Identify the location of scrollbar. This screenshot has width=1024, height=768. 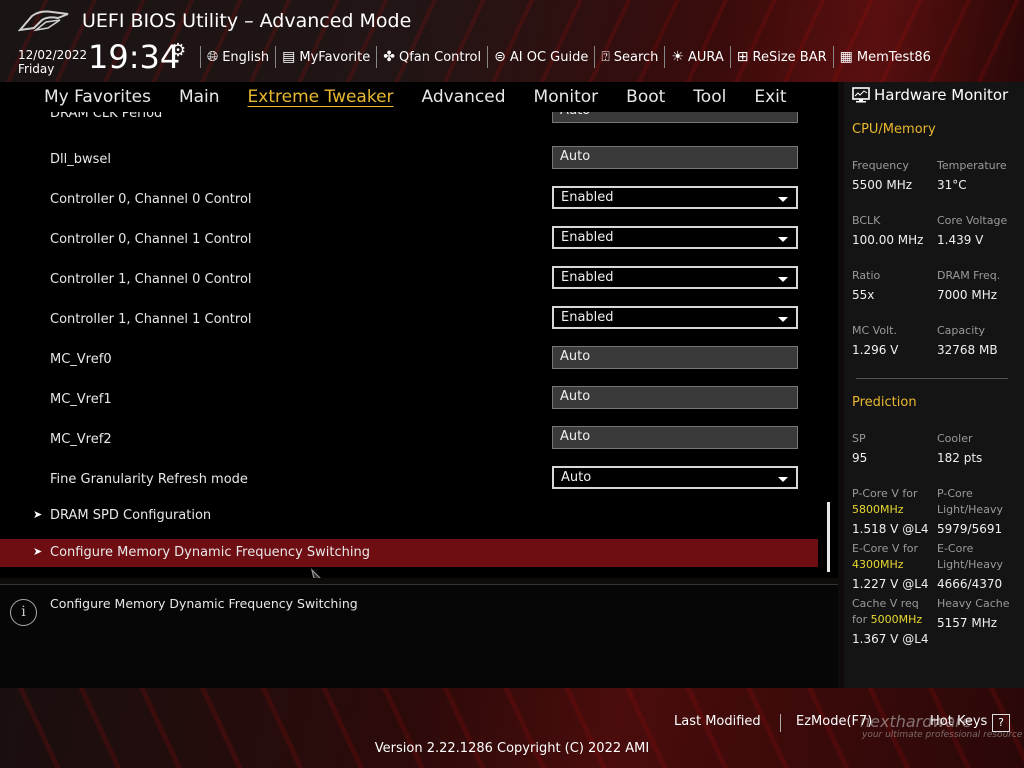
(828, 537).